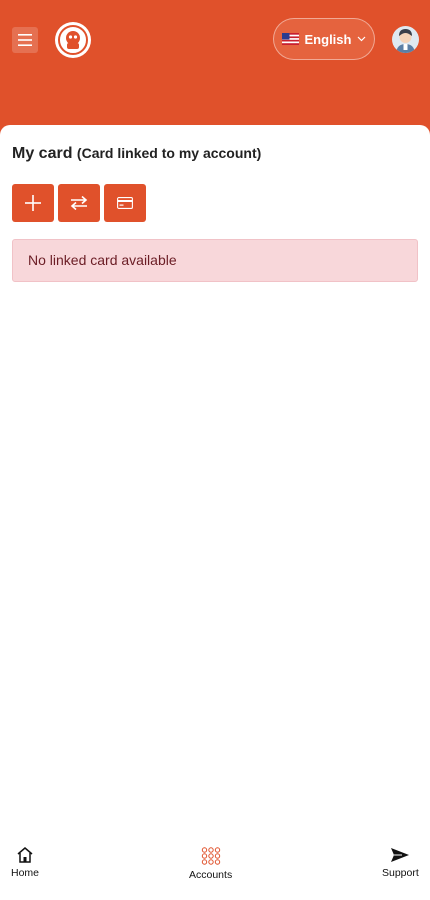 This screenshot has width=430, height=900. I want to click on language-label: English, so click(328, 39).